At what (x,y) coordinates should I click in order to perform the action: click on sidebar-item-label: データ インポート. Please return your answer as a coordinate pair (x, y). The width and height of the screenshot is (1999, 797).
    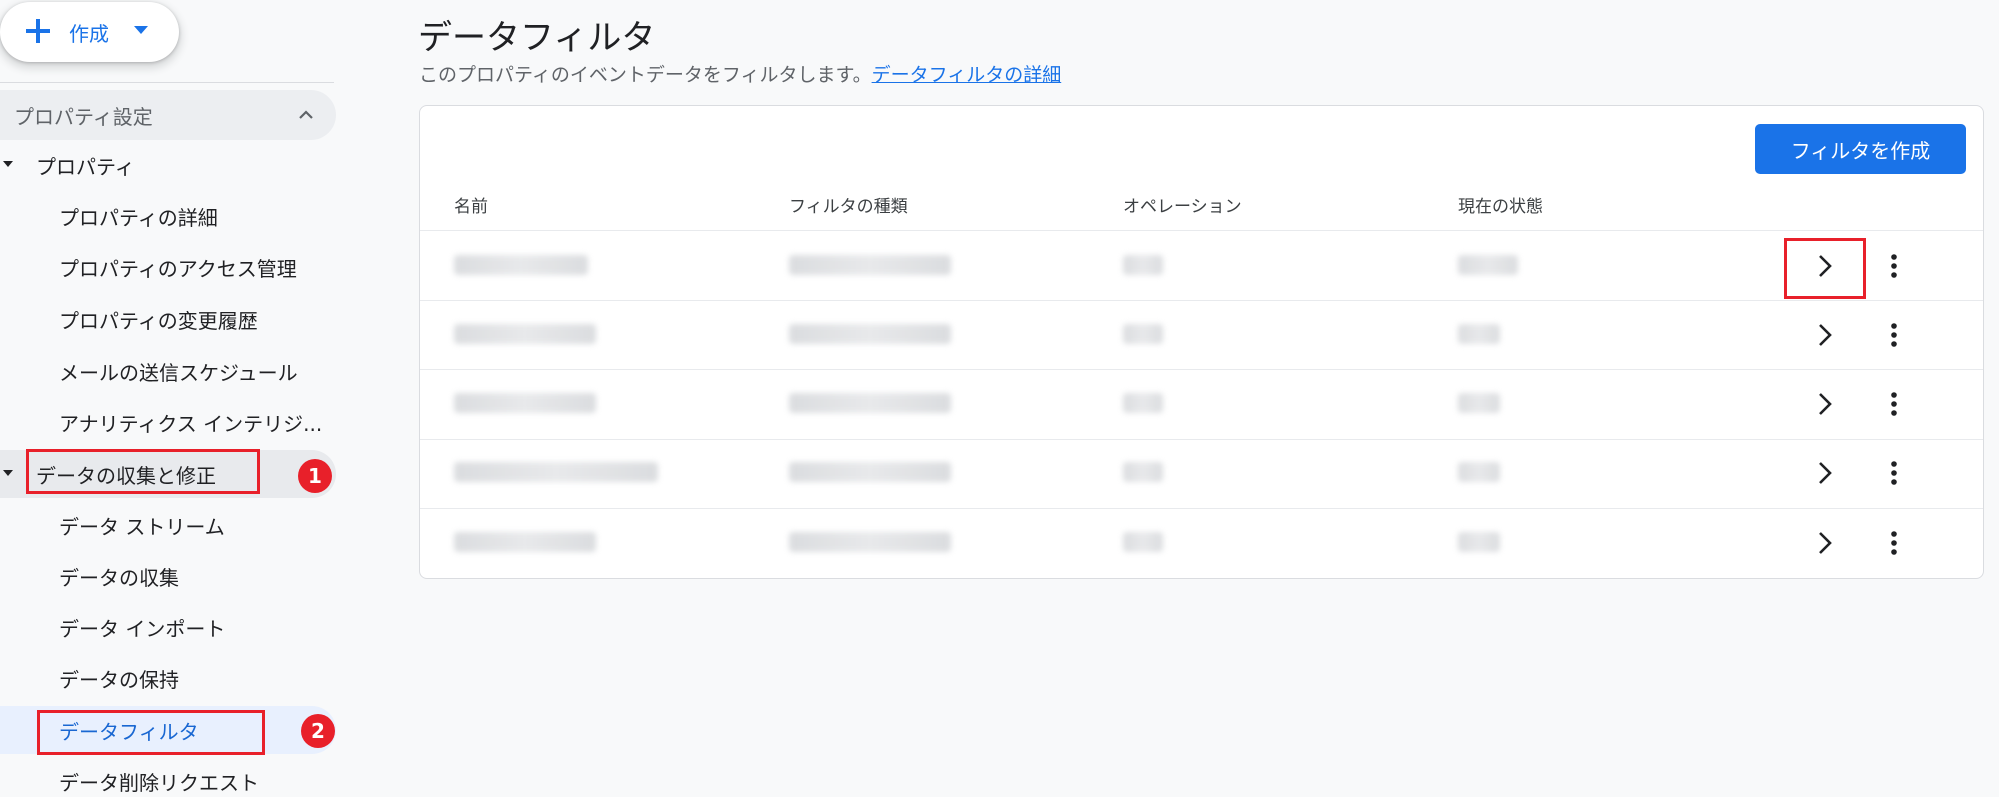
    Looking at the image, I should click on (142, 629).